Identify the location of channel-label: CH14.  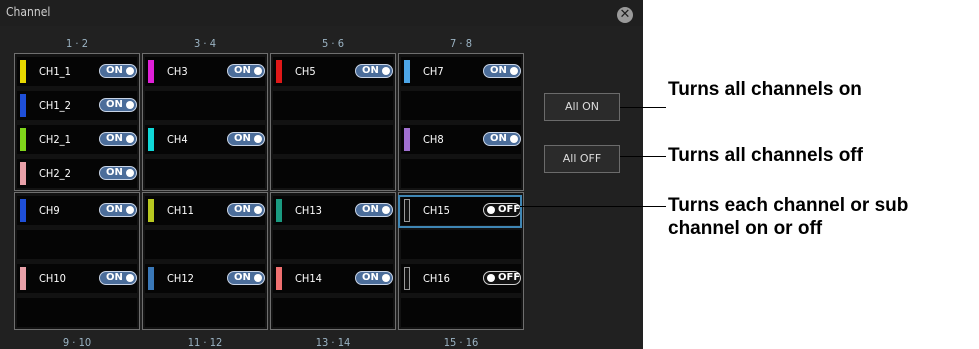
(308, 278).